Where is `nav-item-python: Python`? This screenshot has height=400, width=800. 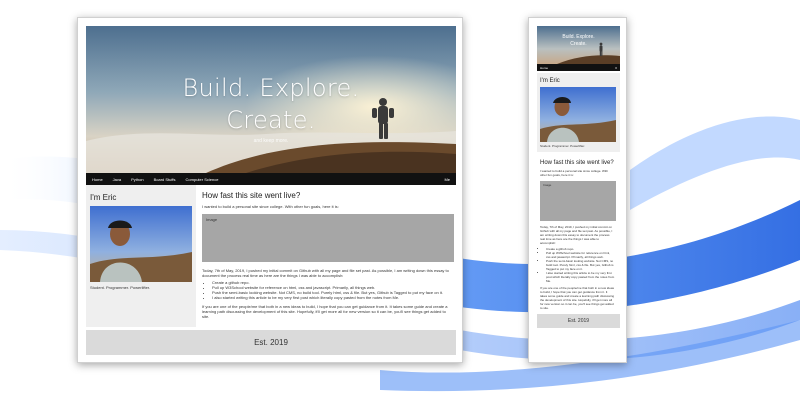 nav-item-python: Python is located at coordinates (137, 179).